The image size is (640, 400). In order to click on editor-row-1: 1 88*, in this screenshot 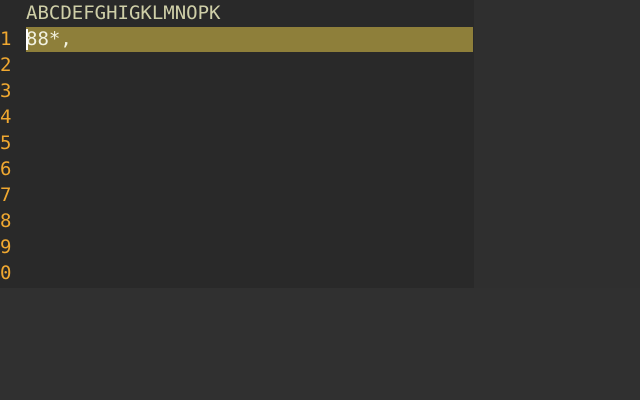, I will do `click(237, 39)`.